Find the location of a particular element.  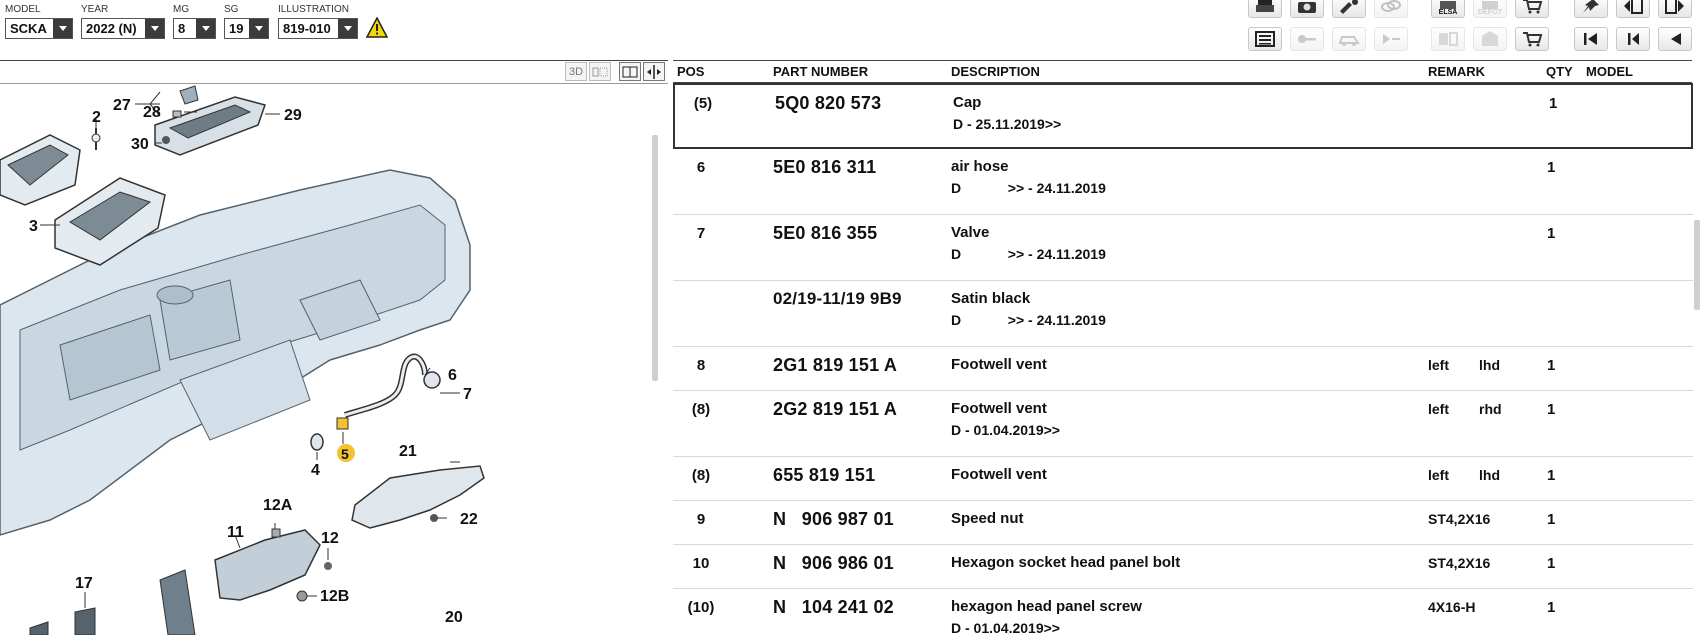

row-pos: (10) is located at coordinates (701, 607).